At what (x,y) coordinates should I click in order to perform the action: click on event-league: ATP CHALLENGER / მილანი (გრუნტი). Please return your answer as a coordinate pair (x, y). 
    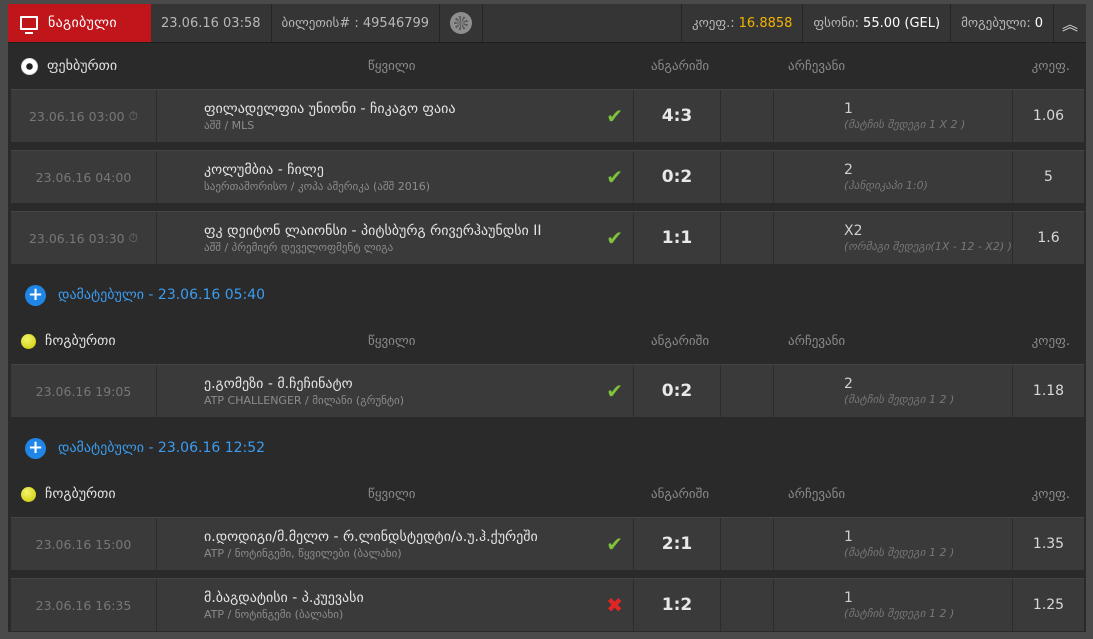
    Looking at the image, I should click on (304, 400).